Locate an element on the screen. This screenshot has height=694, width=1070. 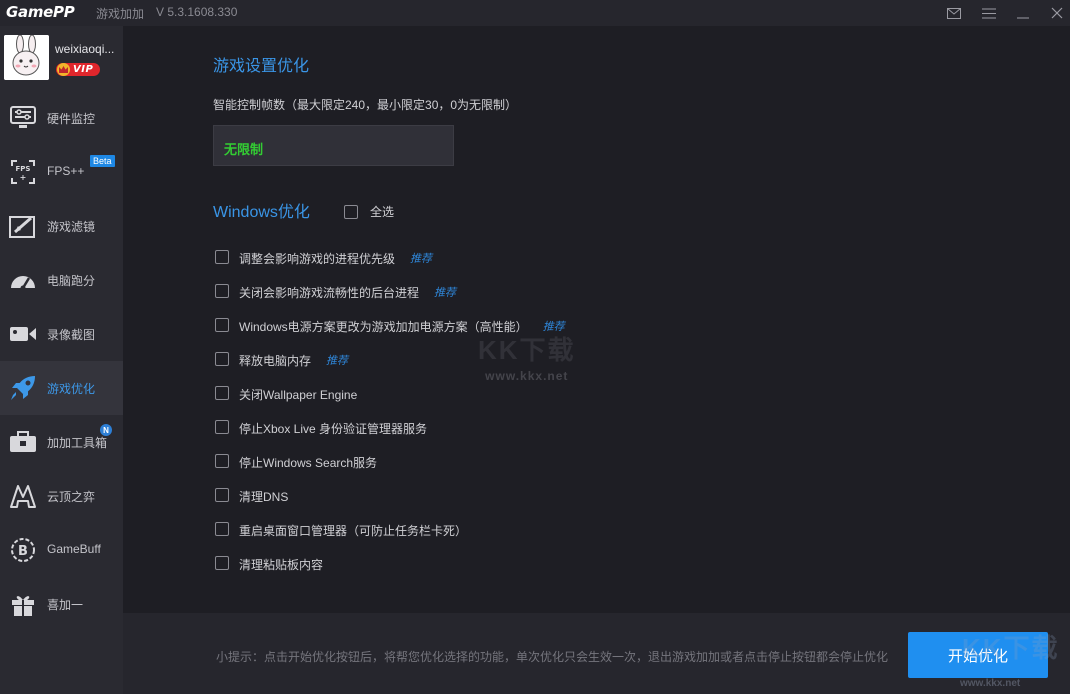
app-logo: GamePP is located at coordinates (40, 12).